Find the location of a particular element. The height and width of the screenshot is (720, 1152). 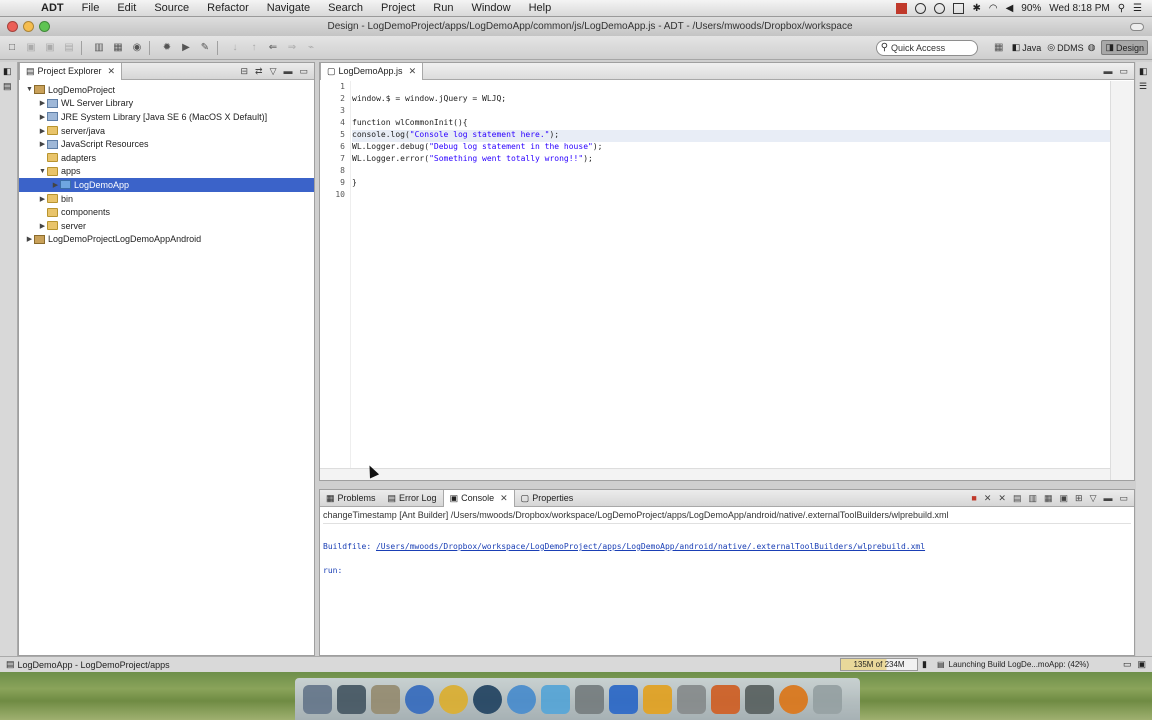

run-icon: ▶ is located at coordinates (186, 48).